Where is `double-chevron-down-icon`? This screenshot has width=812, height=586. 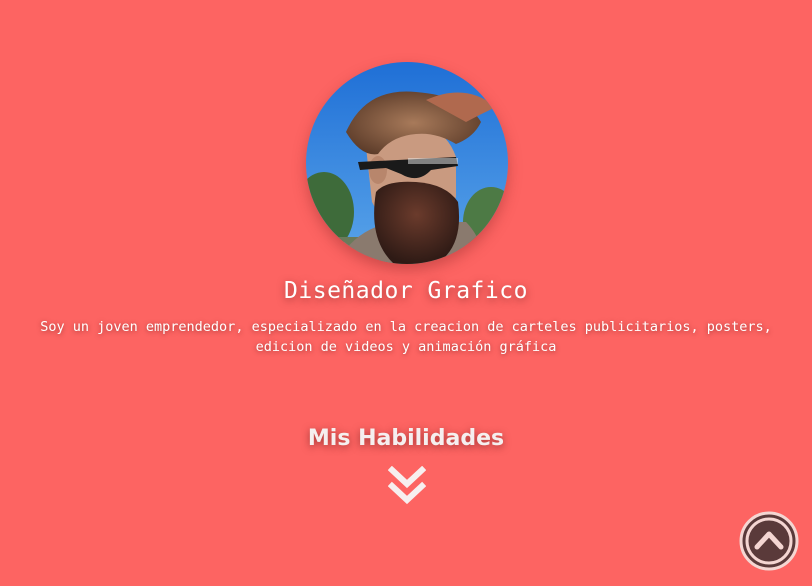
double-chevron-down-icon is located at coordinates (407, 486).